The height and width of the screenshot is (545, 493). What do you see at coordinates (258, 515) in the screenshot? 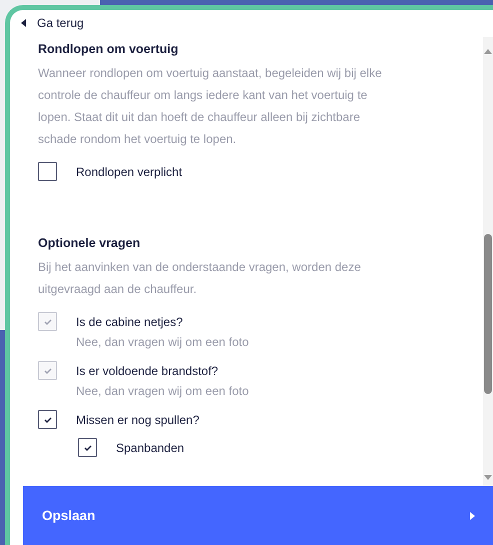
I see `save-button: Opslaan` at bounding box center [258, 515].